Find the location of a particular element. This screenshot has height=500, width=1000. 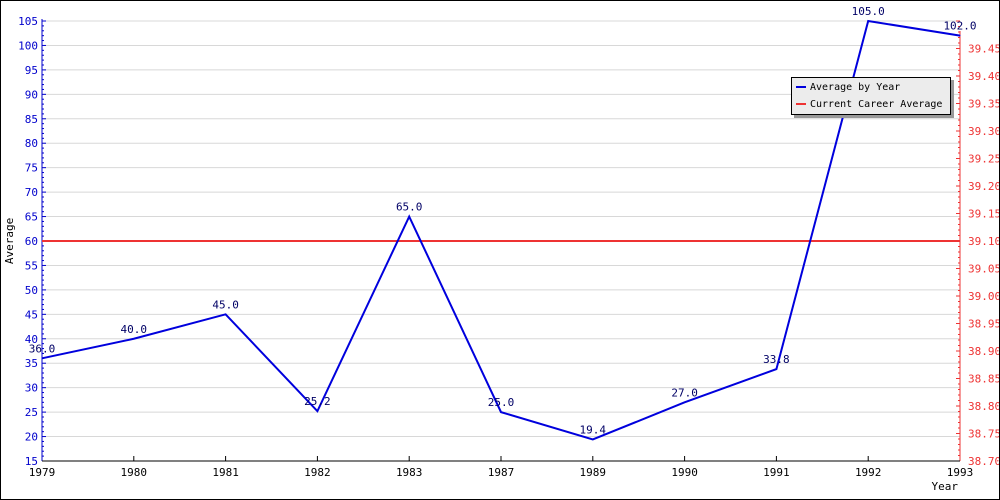

x-axis-title: Year is located at coordinates (945, 486).